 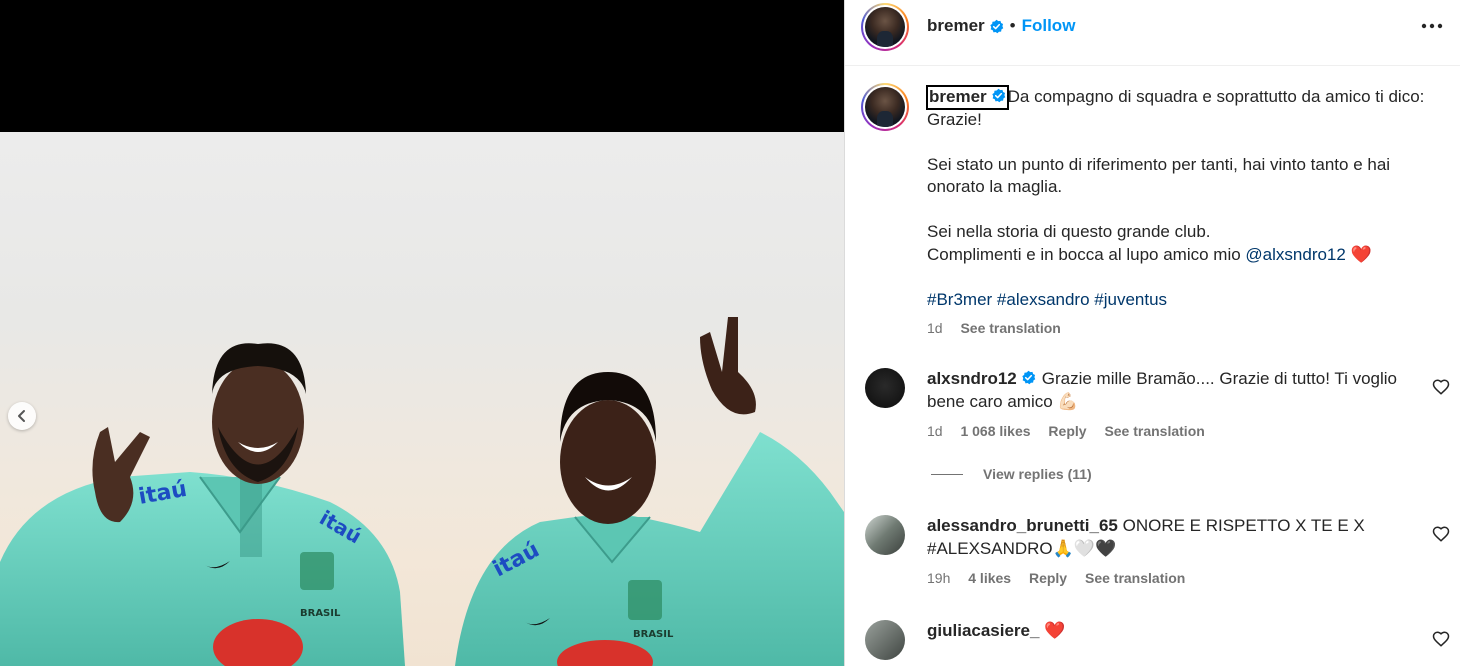 I want to click on caption-time: 1d, so click(x=935, y=328).